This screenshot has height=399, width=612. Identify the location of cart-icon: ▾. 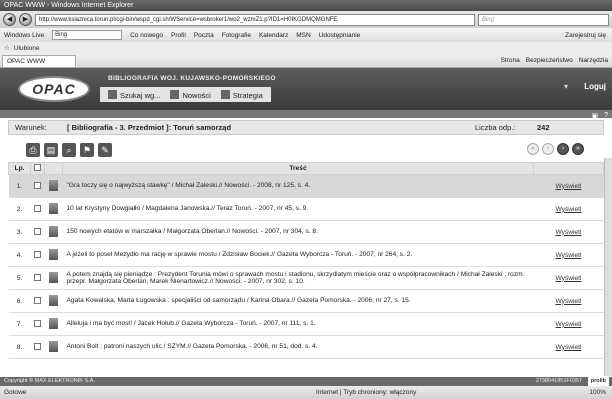
(566, 86).